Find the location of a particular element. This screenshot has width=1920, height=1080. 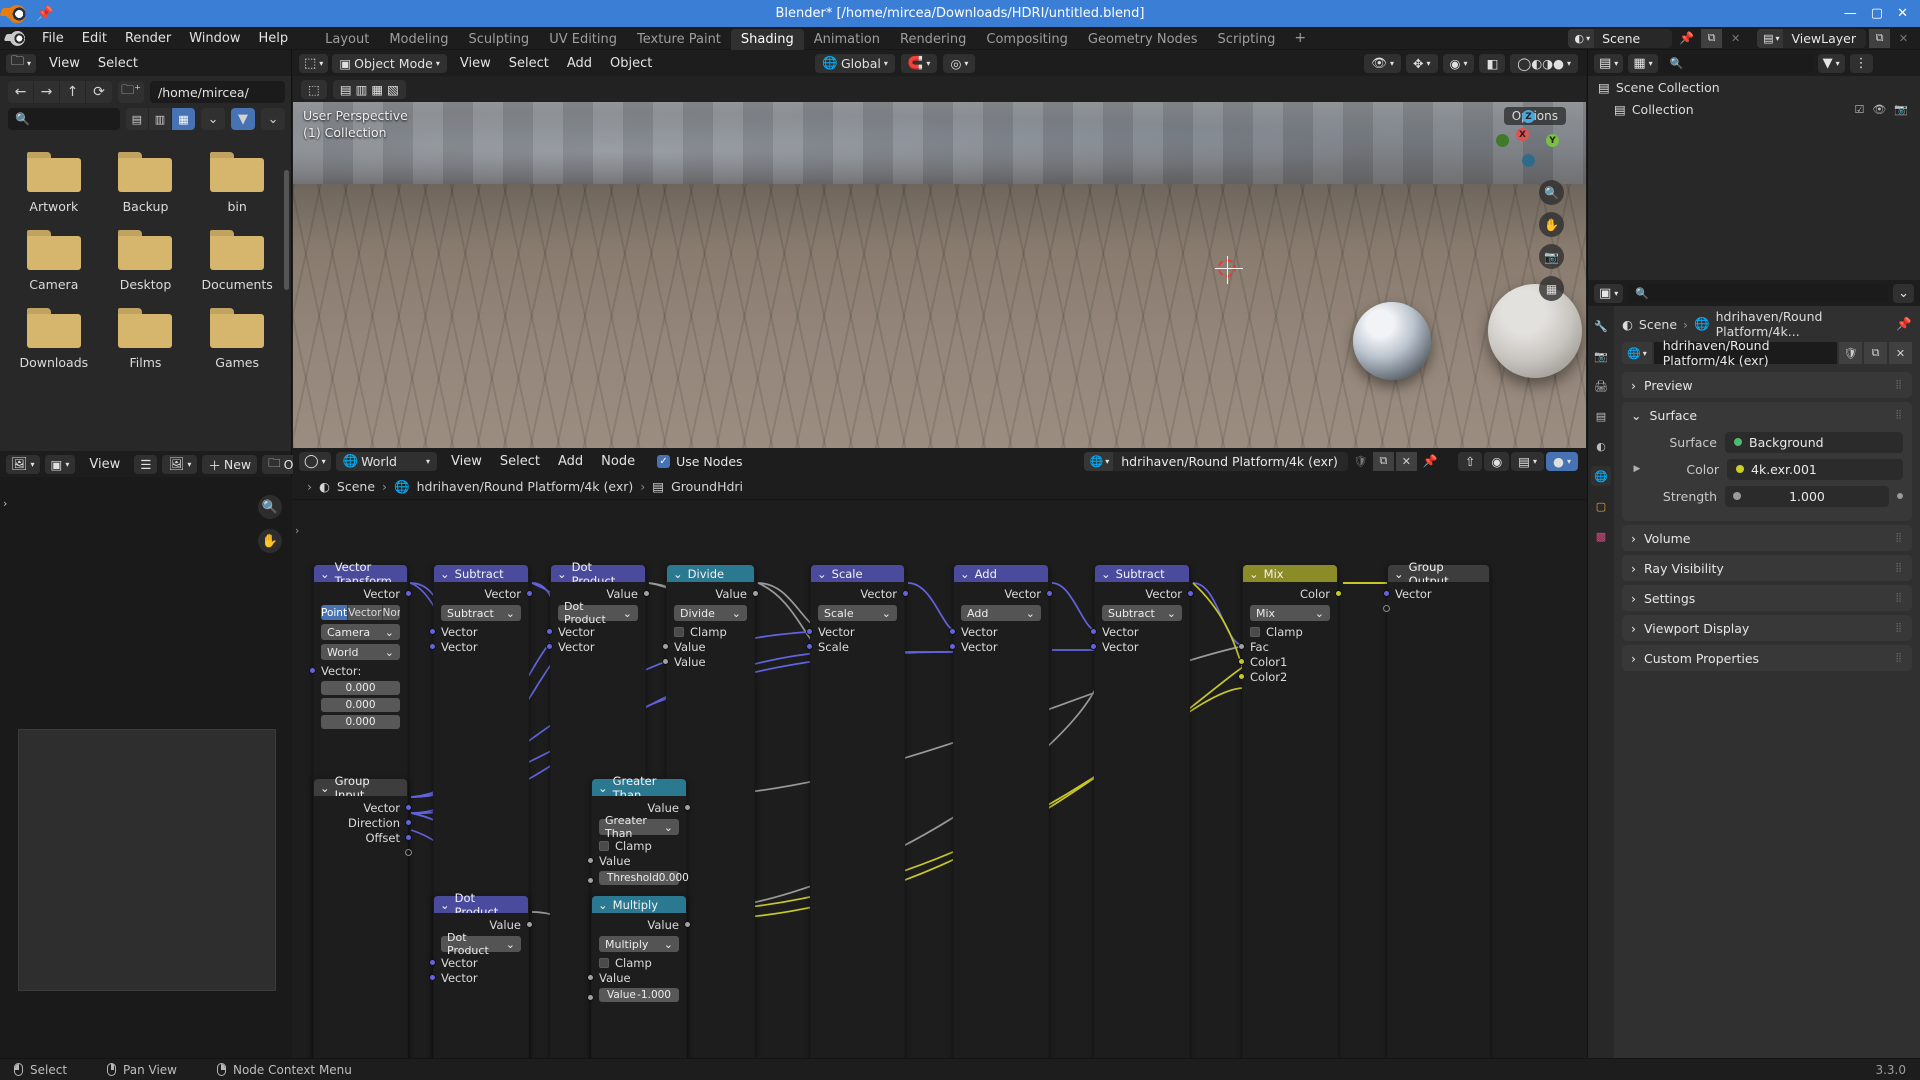

scene-unlink-button: ✕ is located at coordinates (1735, 38).